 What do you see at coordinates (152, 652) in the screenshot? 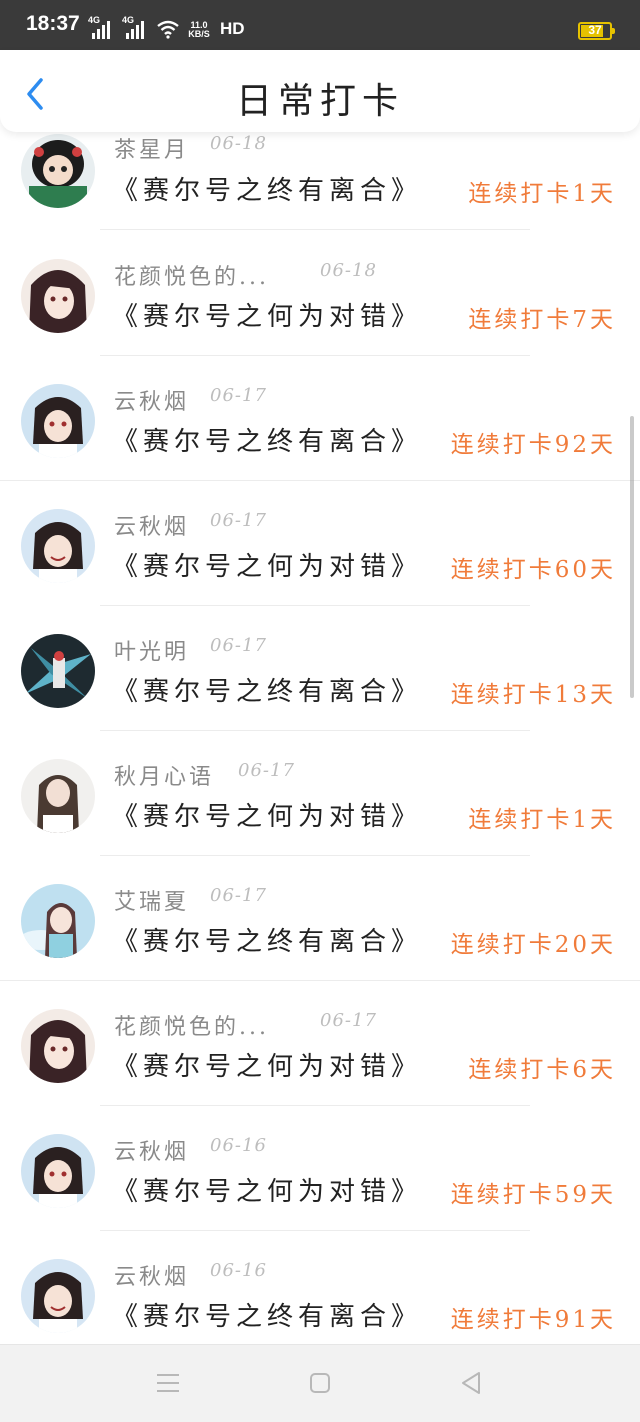
I see `username: 叶光明` at bounding box center [152, 652].